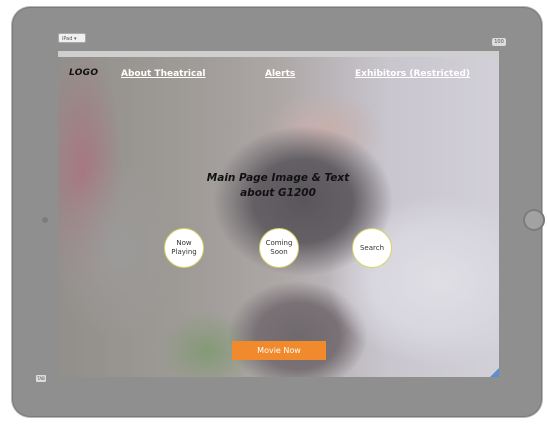  Describe the element at coordinates (494, 372) in the screenshot. I see `resize-handle-icon` at that location.